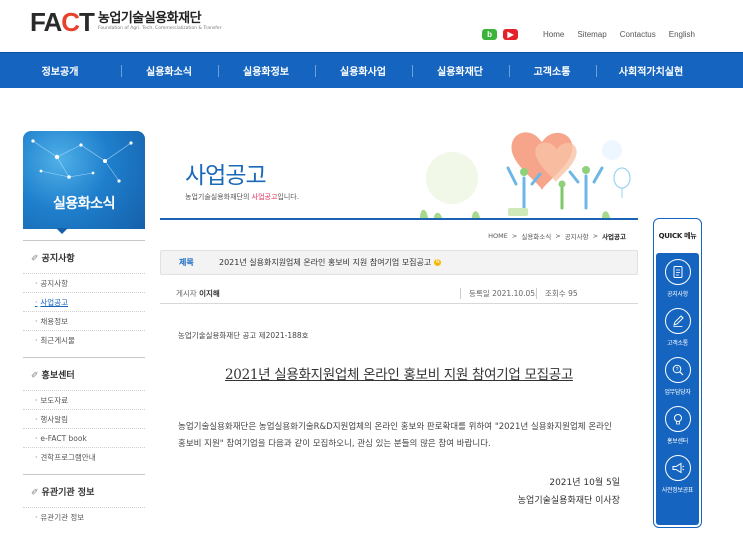 The height and width of the screenshot is (534, 743). I want to click on util-link-sitemap: Sitemap, so click(591, 34).